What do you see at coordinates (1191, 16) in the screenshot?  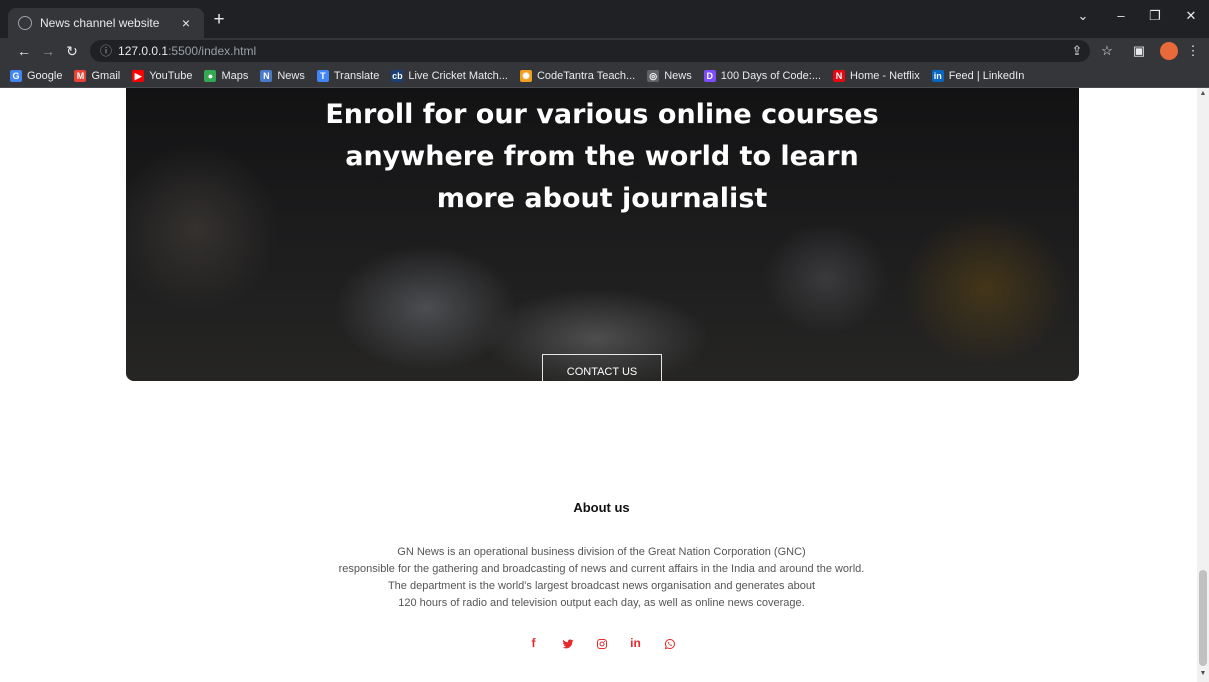 I see `close-window-icon: ✕` at bounding box center [1191, 16].